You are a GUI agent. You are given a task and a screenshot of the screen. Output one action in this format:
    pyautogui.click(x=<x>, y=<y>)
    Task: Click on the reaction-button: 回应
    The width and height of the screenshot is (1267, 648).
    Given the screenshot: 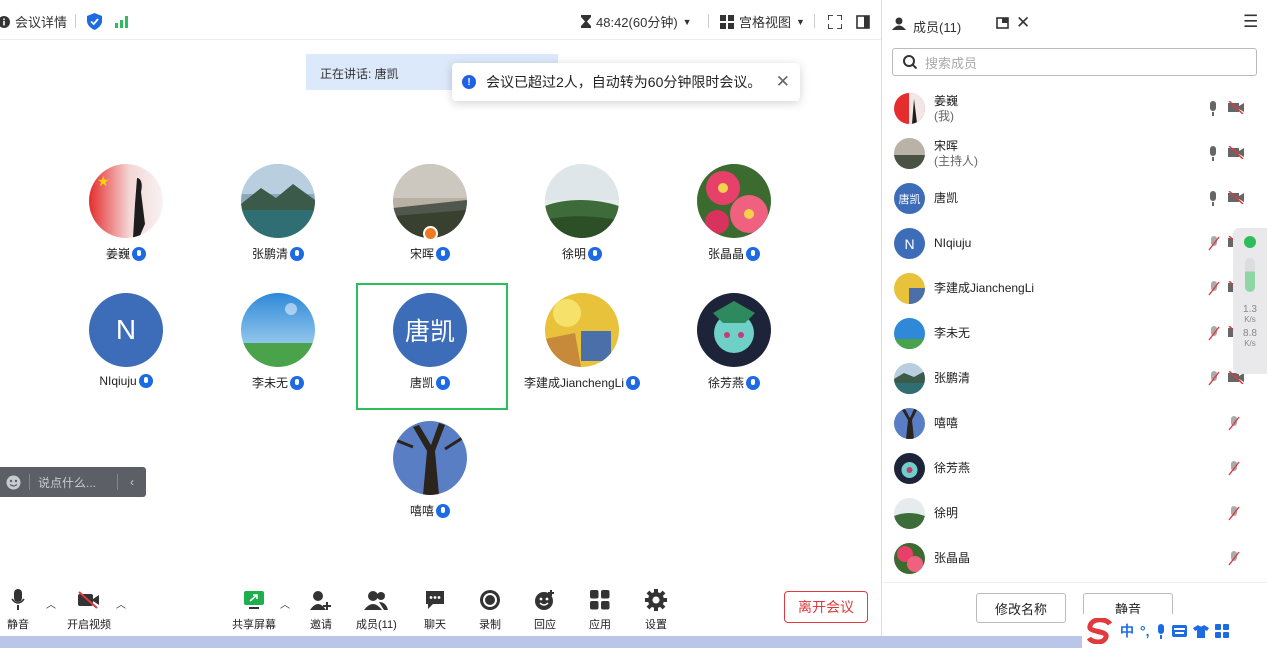 What is the action you would take?
    pyautogui.click(x=545, y=610)
    